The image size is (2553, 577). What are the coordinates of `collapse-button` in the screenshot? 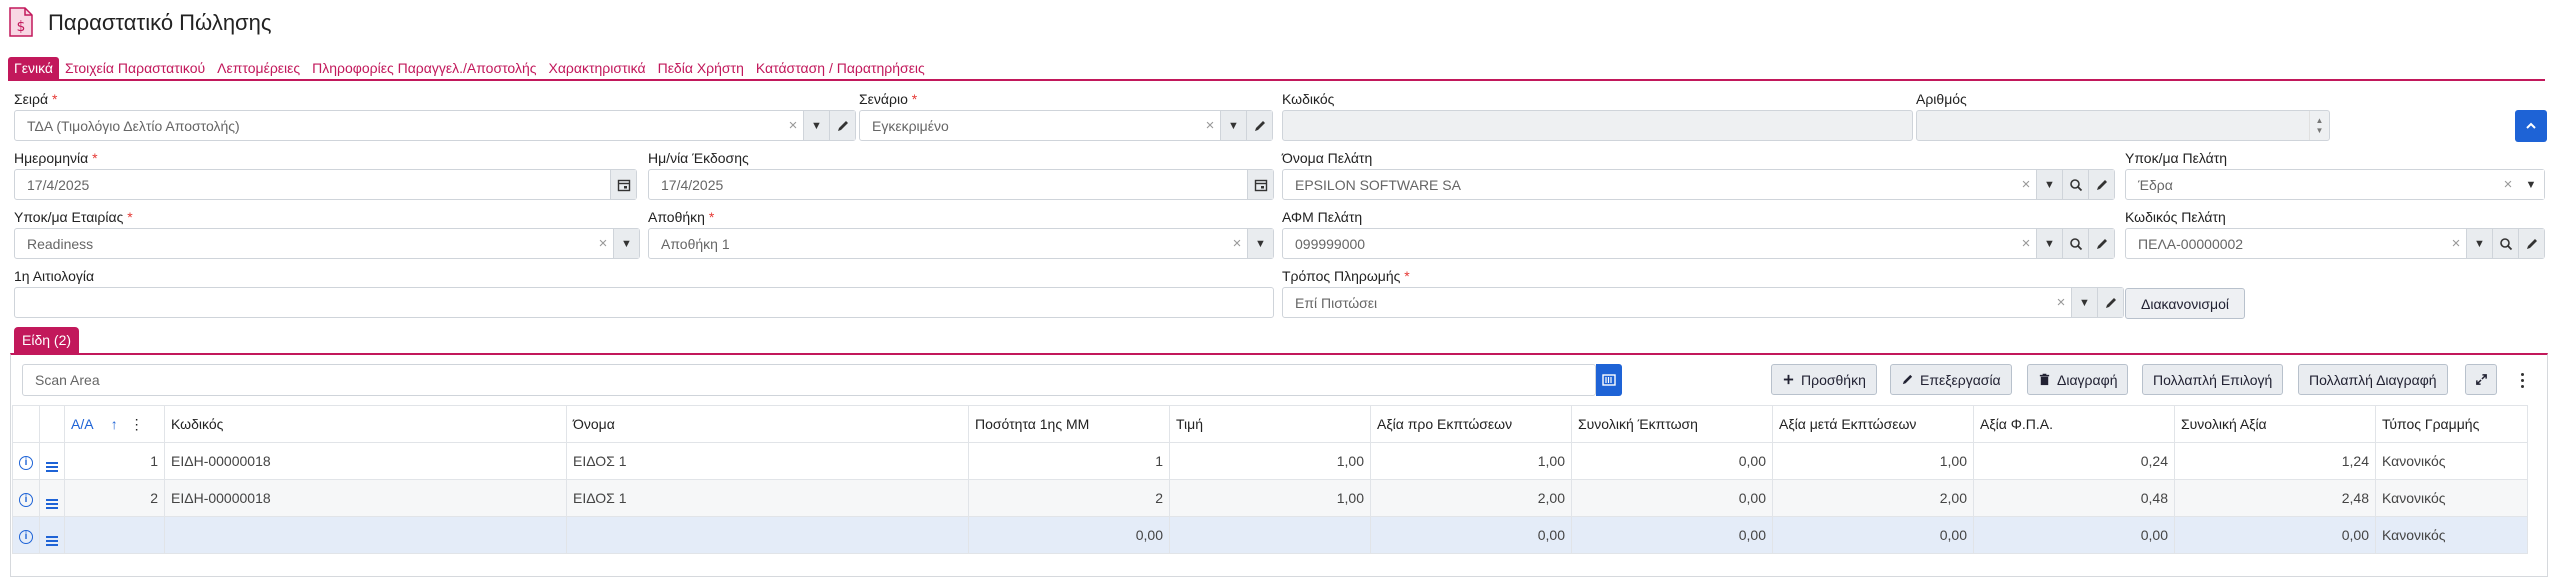 It's located at (2531, 126).